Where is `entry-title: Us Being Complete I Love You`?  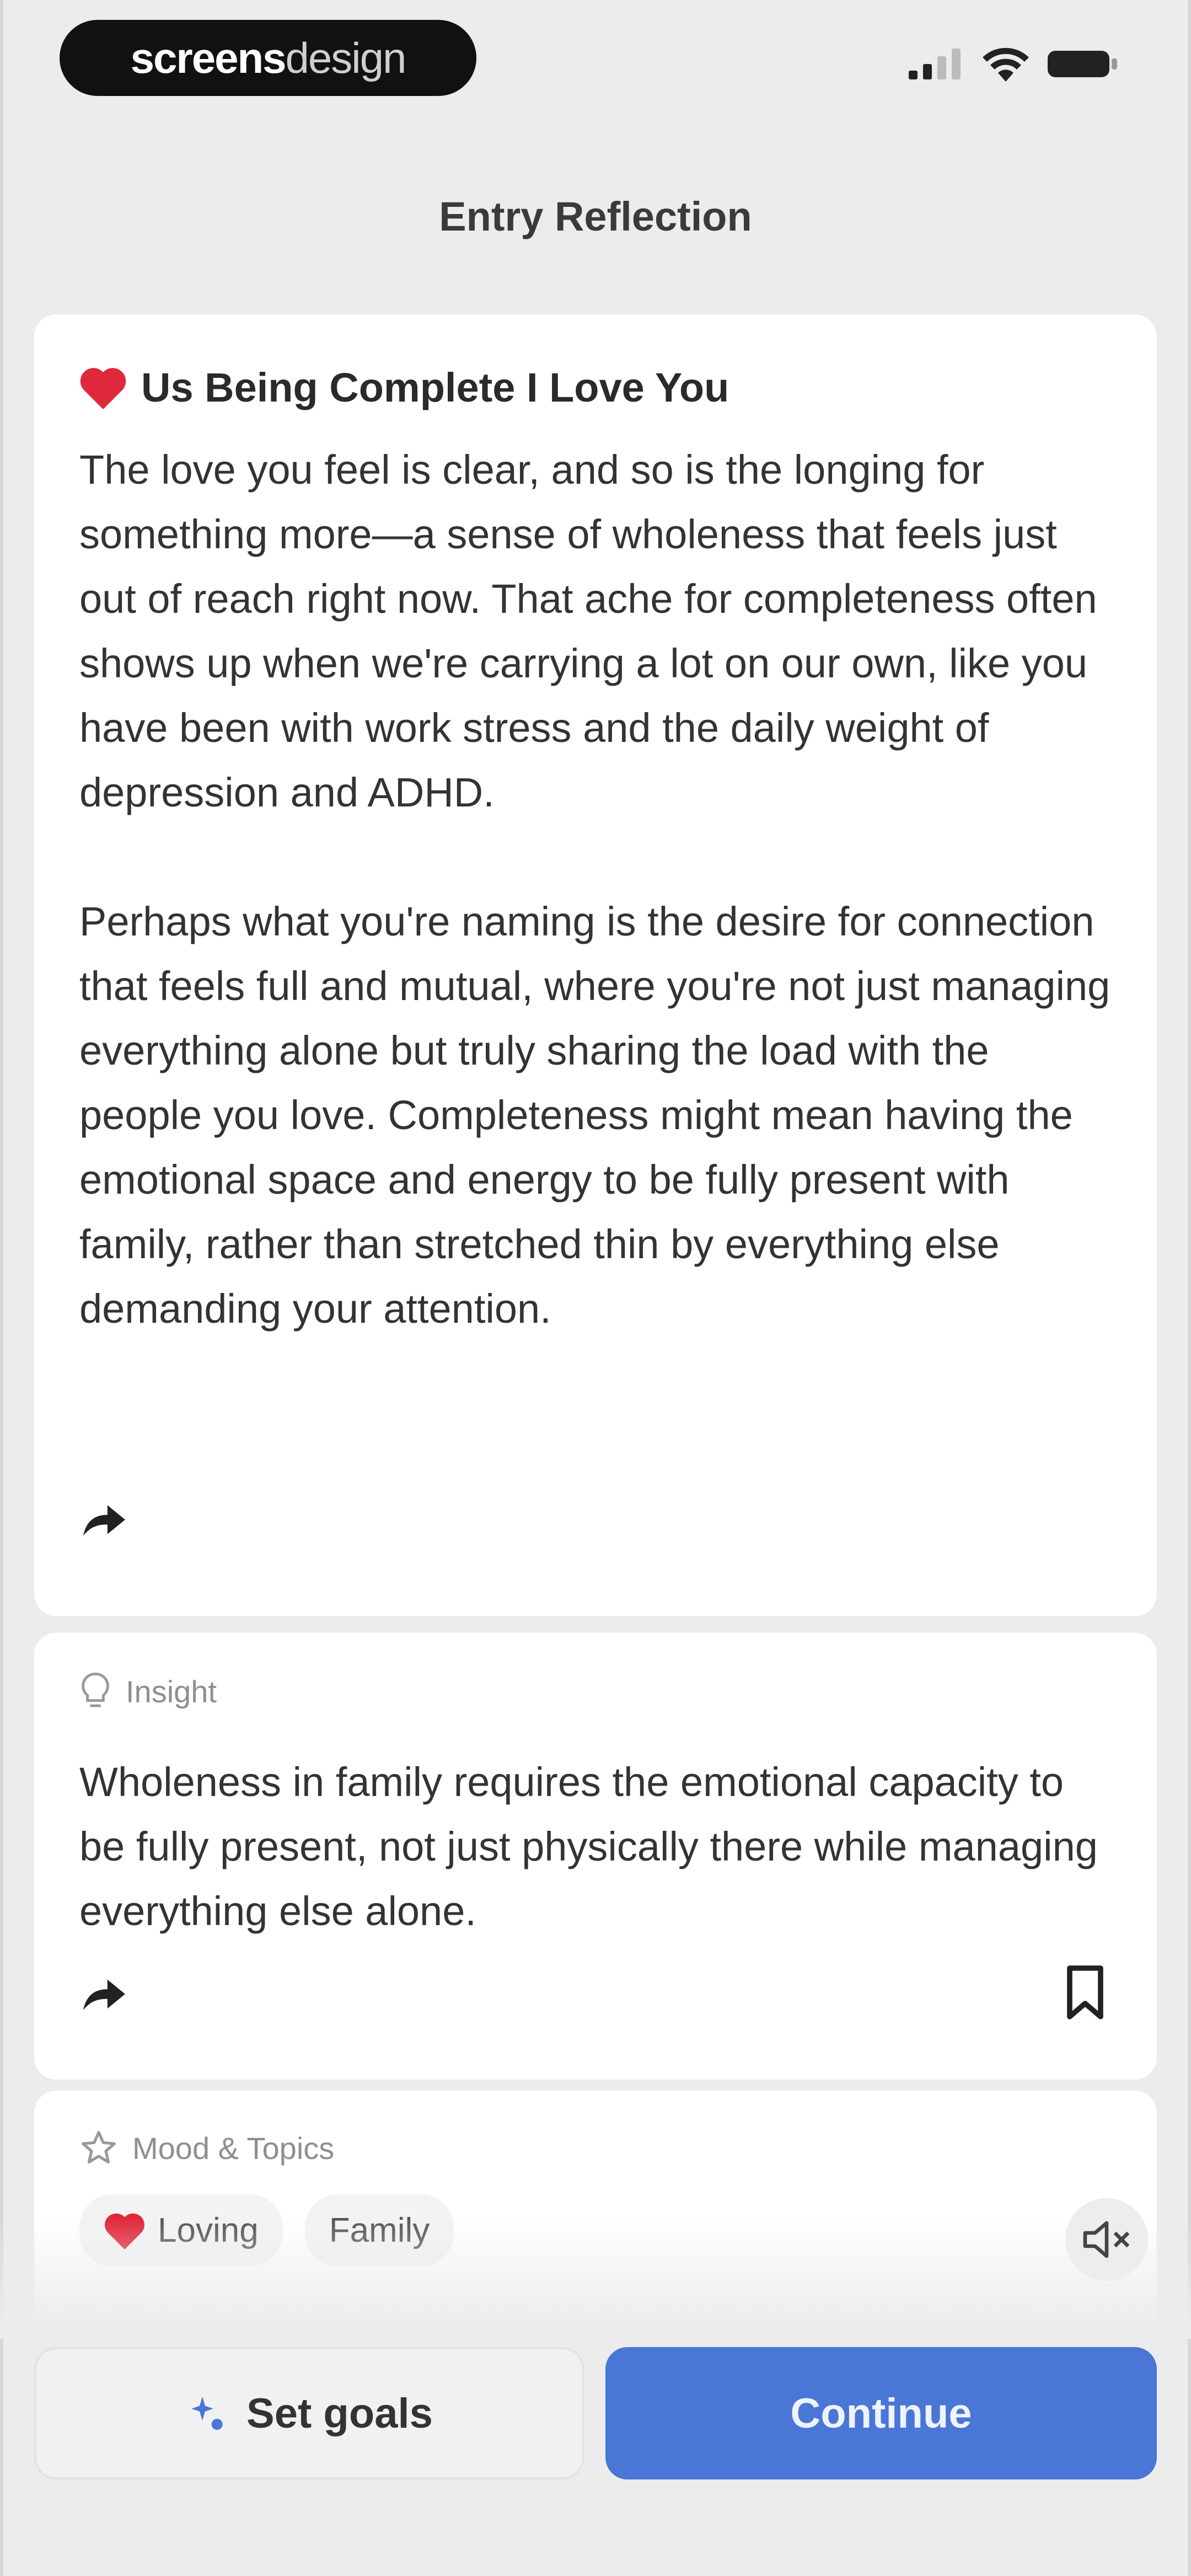 entry-title: Us Being Complete I Love You is located at coordinates (435, 387).